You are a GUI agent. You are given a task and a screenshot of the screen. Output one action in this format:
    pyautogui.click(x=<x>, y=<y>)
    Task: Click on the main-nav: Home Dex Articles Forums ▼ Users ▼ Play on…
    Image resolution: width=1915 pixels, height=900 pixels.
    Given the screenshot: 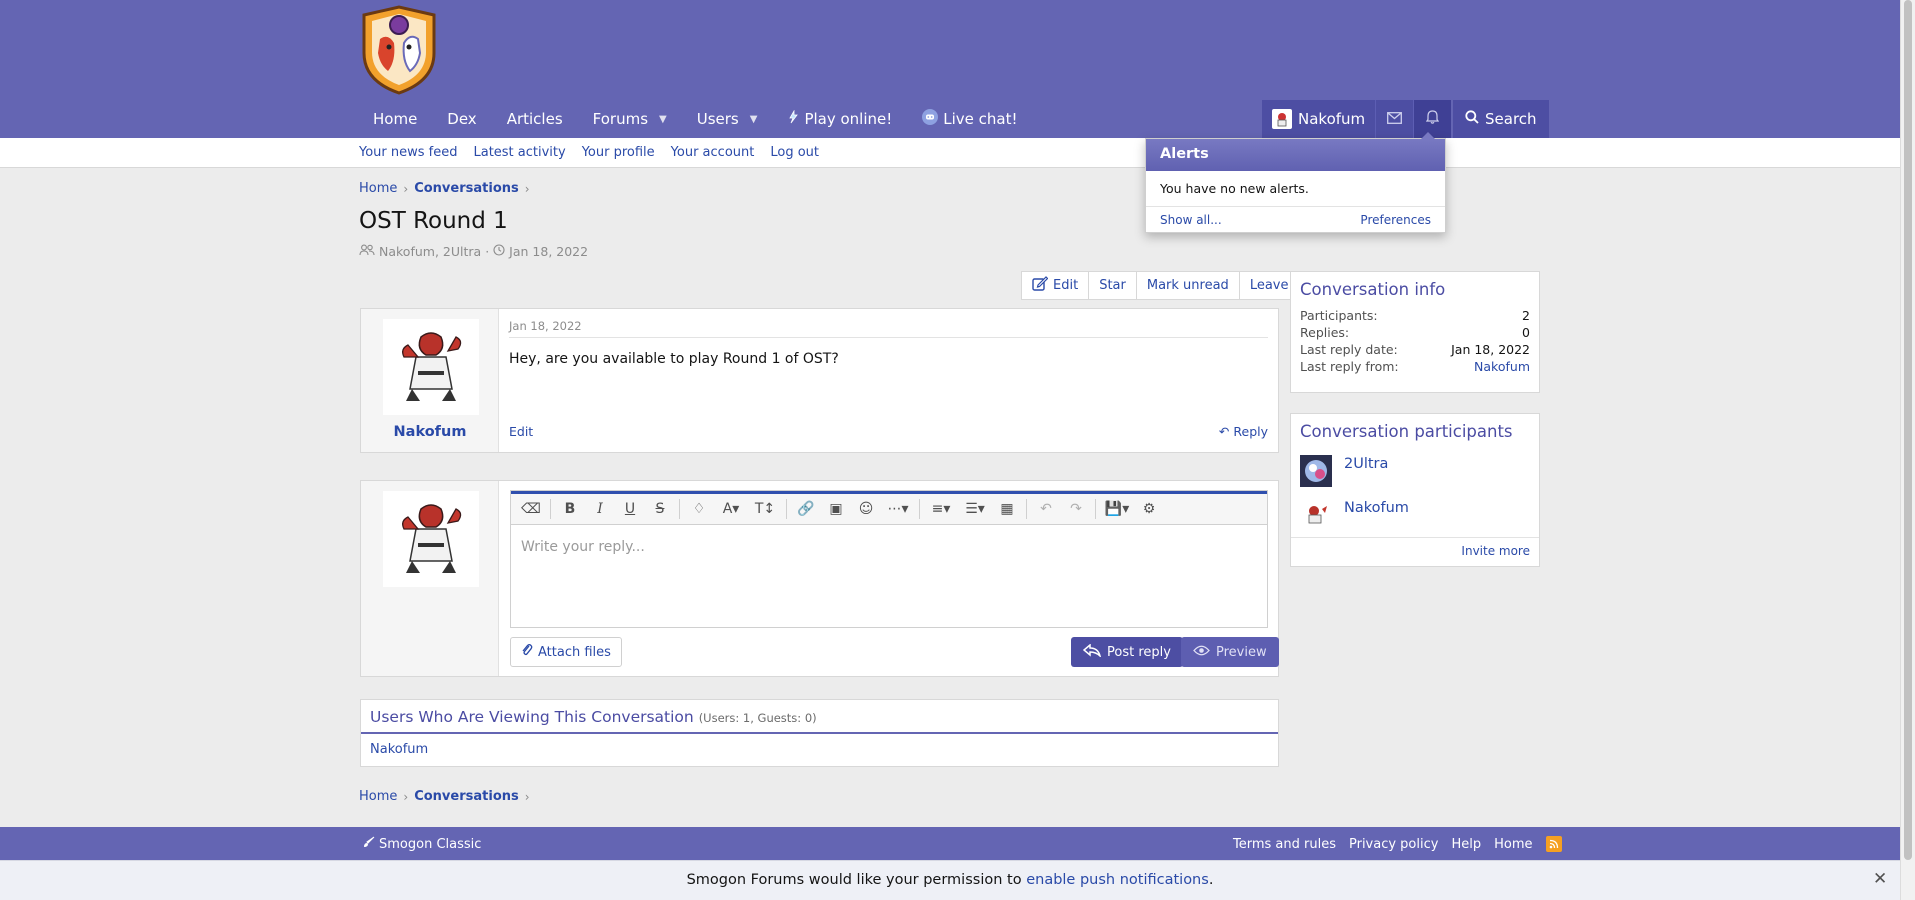 What is the action you would take?
    pyautogui.click(x=695, y=119)
    